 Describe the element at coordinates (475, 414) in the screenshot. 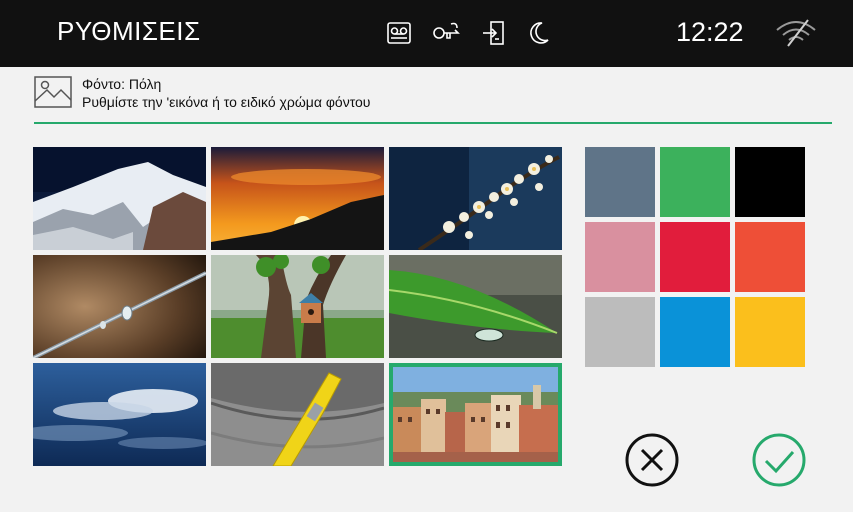

I see `wallpaper-city` at that location.